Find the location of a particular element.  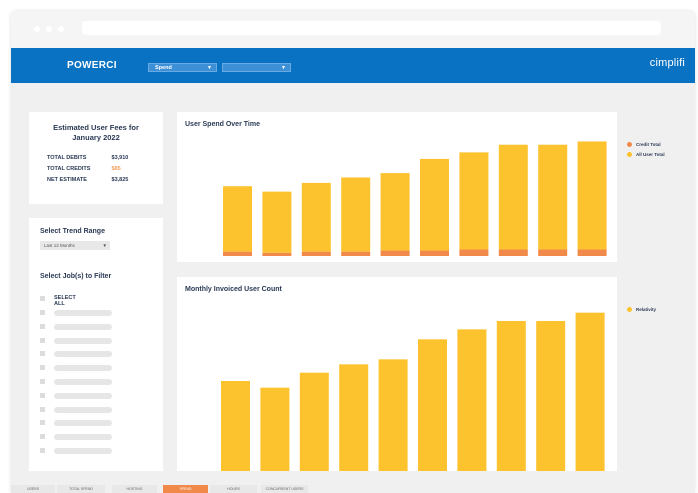

tab-hosting: HOSTING is located at coordinates (134, 489).